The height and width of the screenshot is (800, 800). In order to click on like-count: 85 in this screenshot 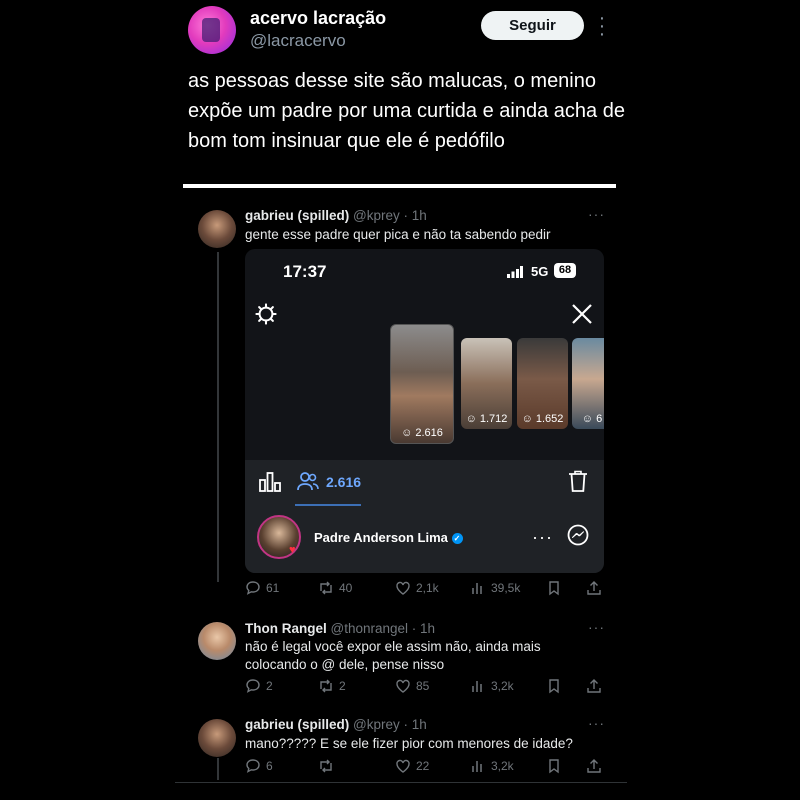, I will do `click(423, 686)`.